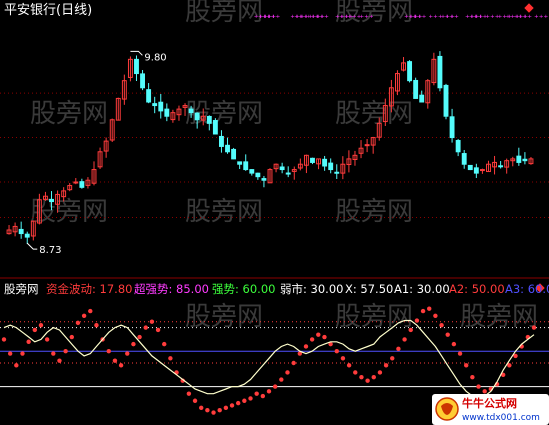 The width and height of the screenshot is (549, 425). I want to click on diamond-icon-main, so click(529, 8).